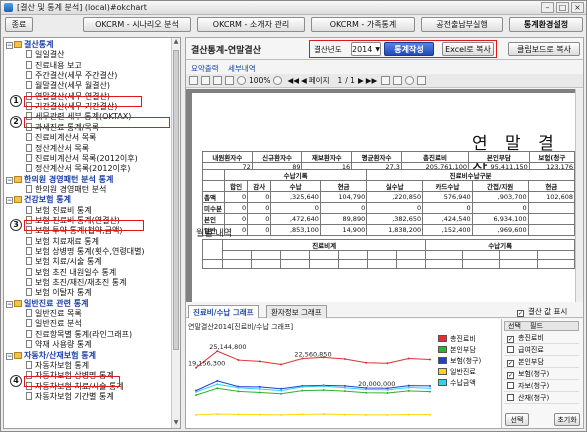 Image resolution: width=587 pixels, height=432 pixels. I want to click on exit-button: 종료, so click(19, 24).